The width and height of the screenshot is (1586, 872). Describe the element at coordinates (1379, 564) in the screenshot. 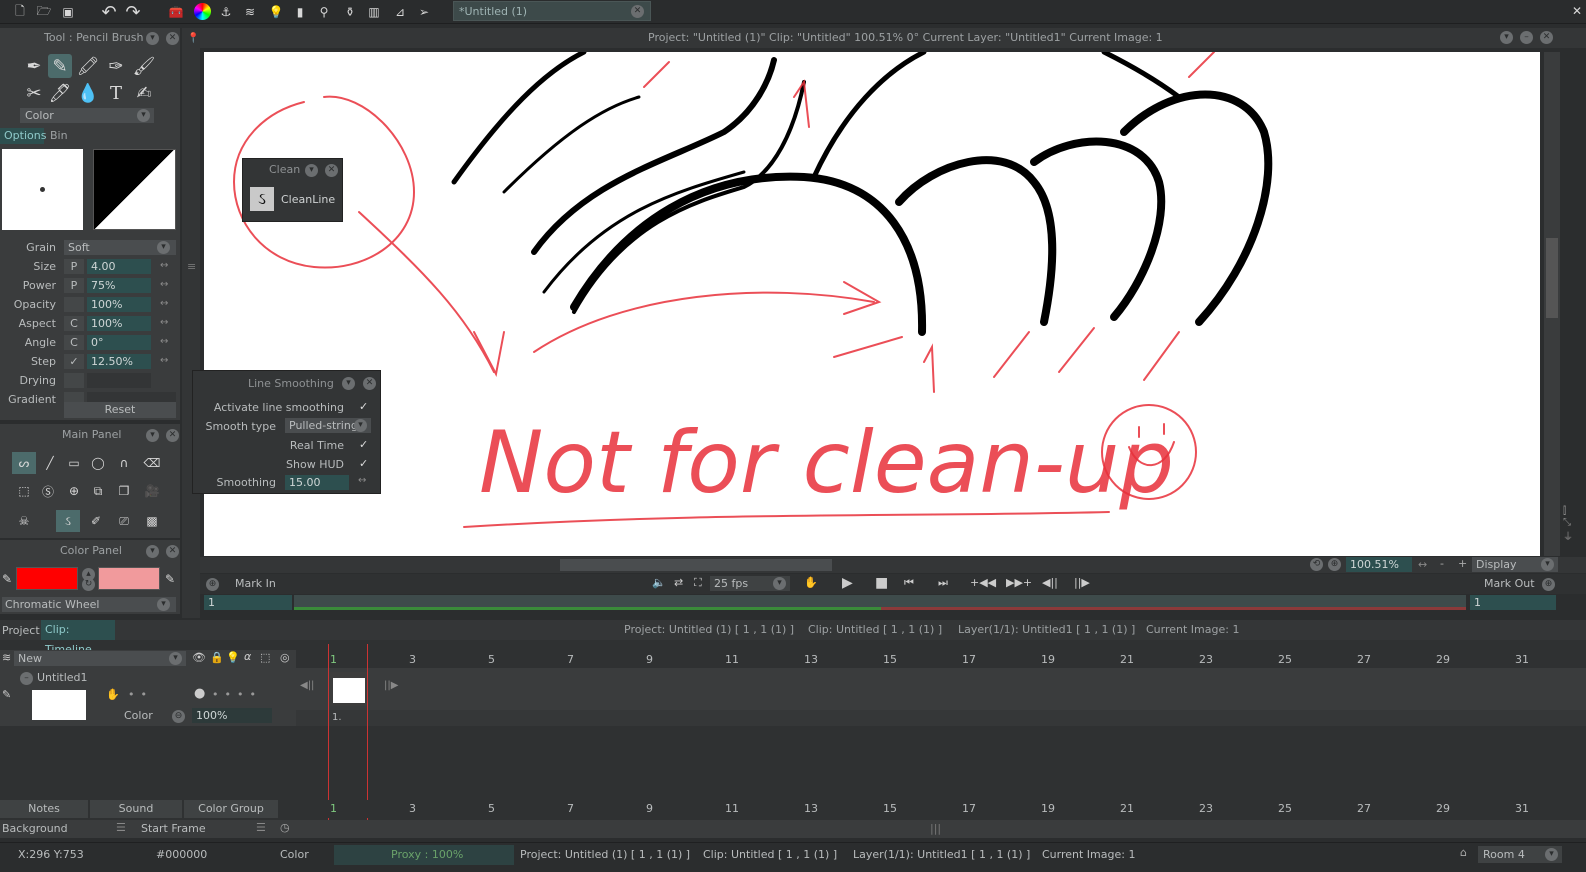

I see `zoom-field: 100.51%` at that location.